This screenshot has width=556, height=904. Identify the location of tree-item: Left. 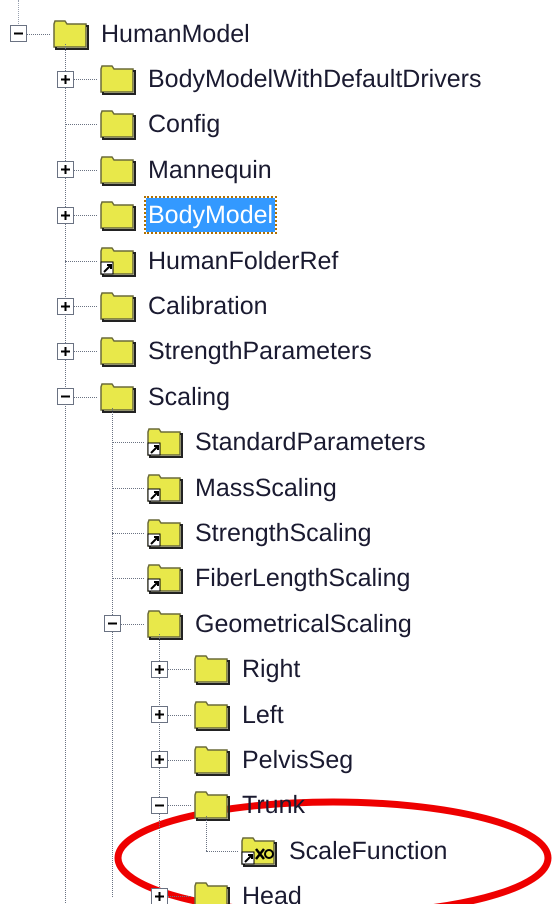
(263, 715).